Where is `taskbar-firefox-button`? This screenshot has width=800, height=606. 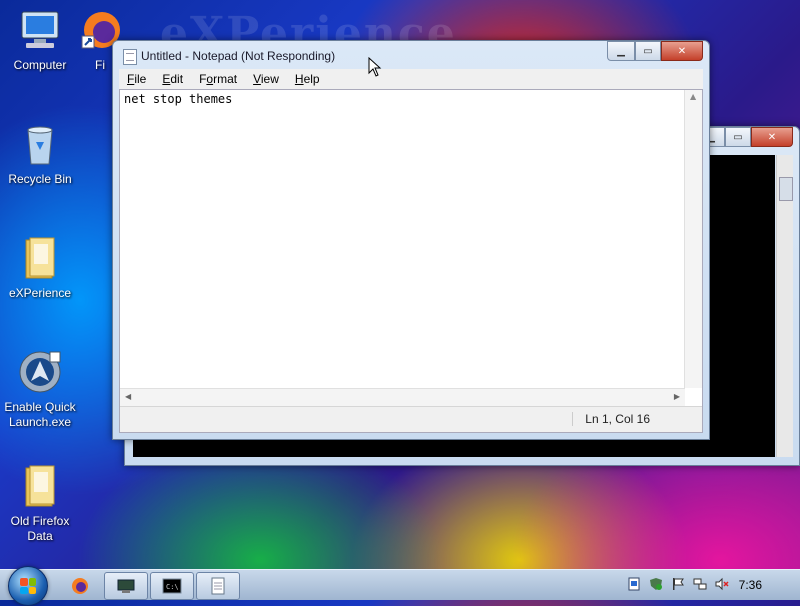
taskbar-firefox-button is located at coordinates (80, 586).